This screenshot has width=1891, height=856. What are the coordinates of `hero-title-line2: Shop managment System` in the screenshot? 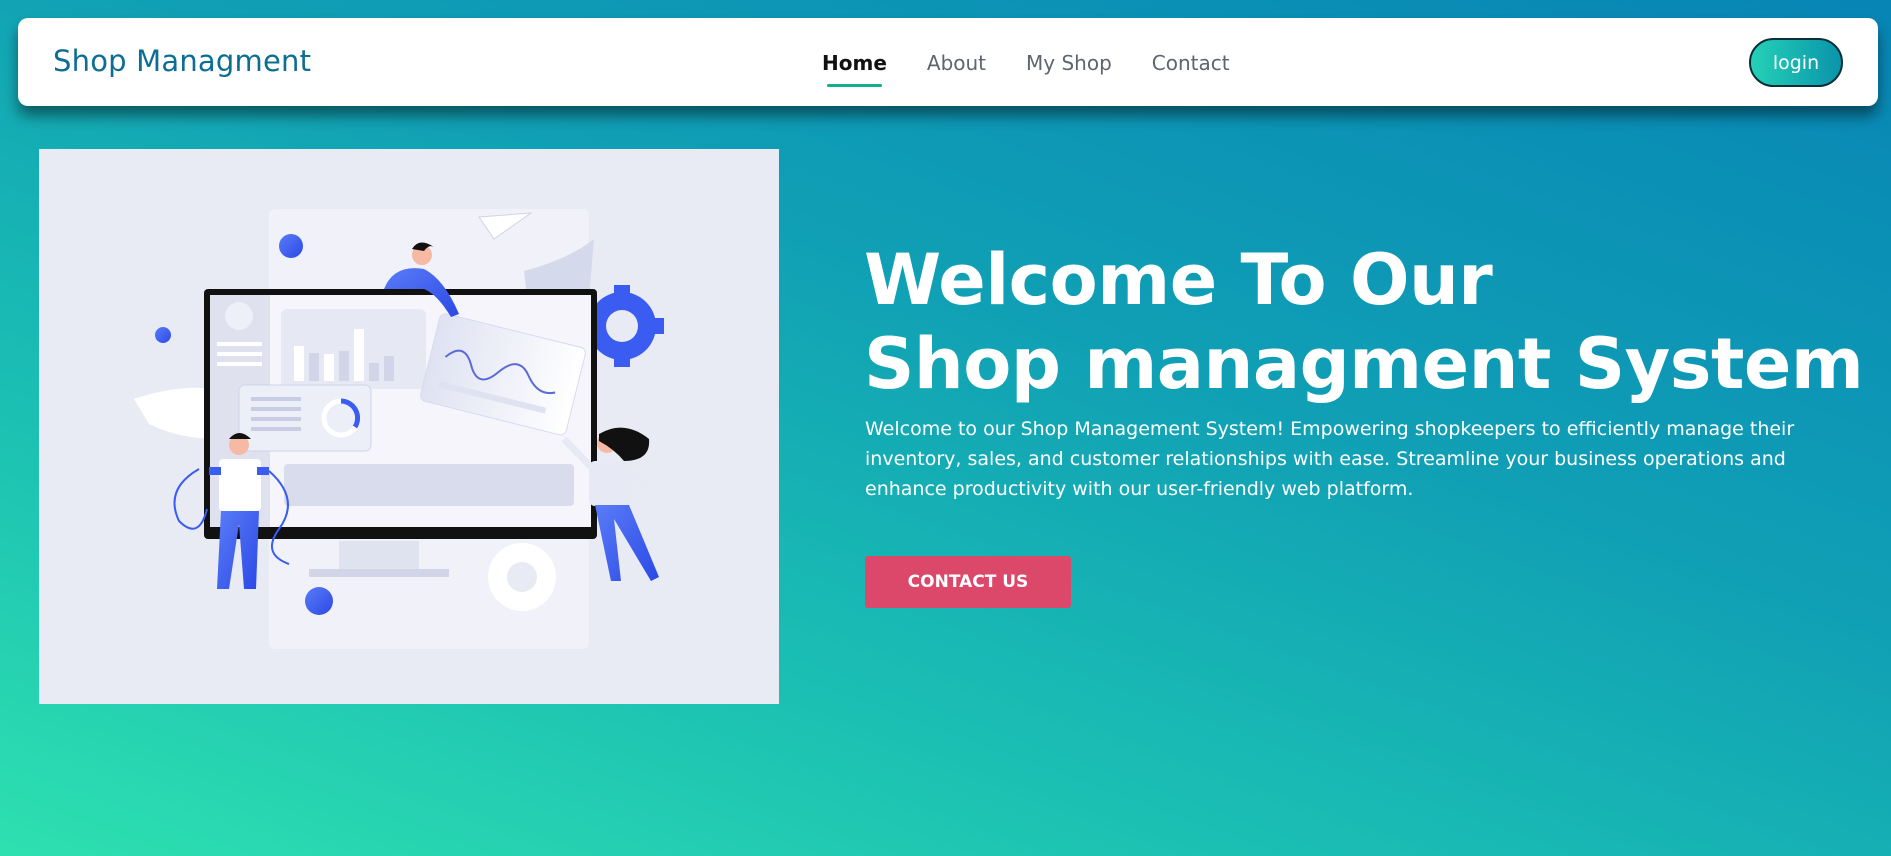 It's located at (1364, 364).